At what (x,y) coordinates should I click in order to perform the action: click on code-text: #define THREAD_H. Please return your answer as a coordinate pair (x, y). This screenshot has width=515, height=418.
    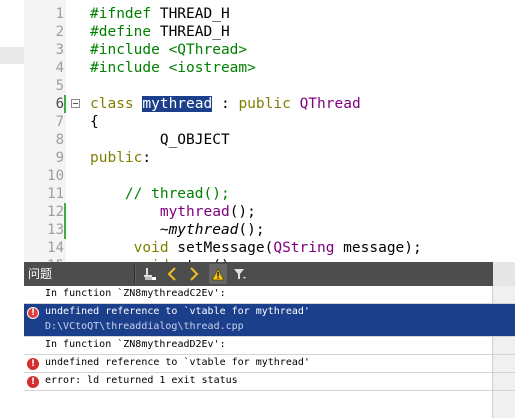
    Looking at the image, I should click on (160, 32).